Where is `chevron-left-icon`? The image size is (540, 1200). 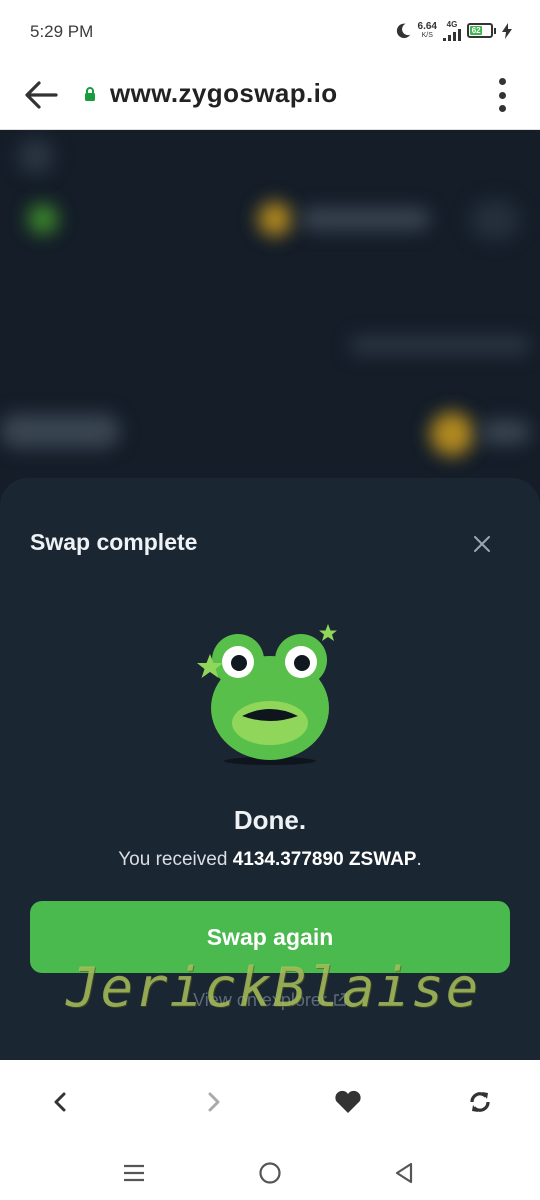
chevron-left-icon is located at coordinates (60, 1102).